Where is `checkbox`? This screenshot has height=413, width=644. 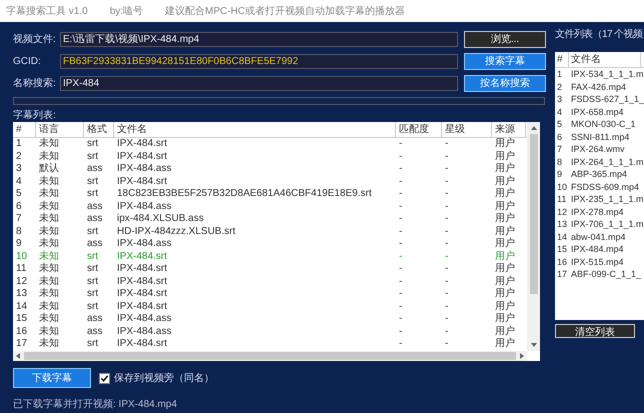
checkbox is located at coordinates (104, 378).